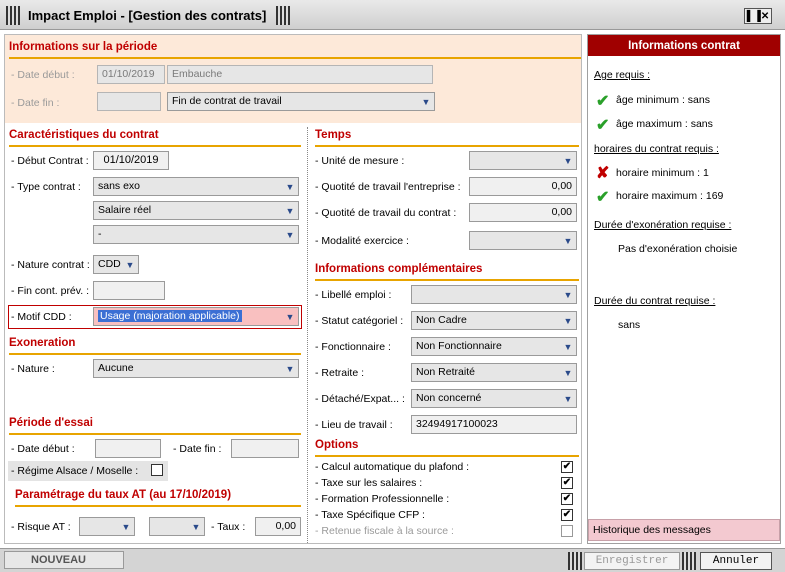 This screenshot has width=785, height=572. I want to click on fin-prev-field, so click(129, 290).